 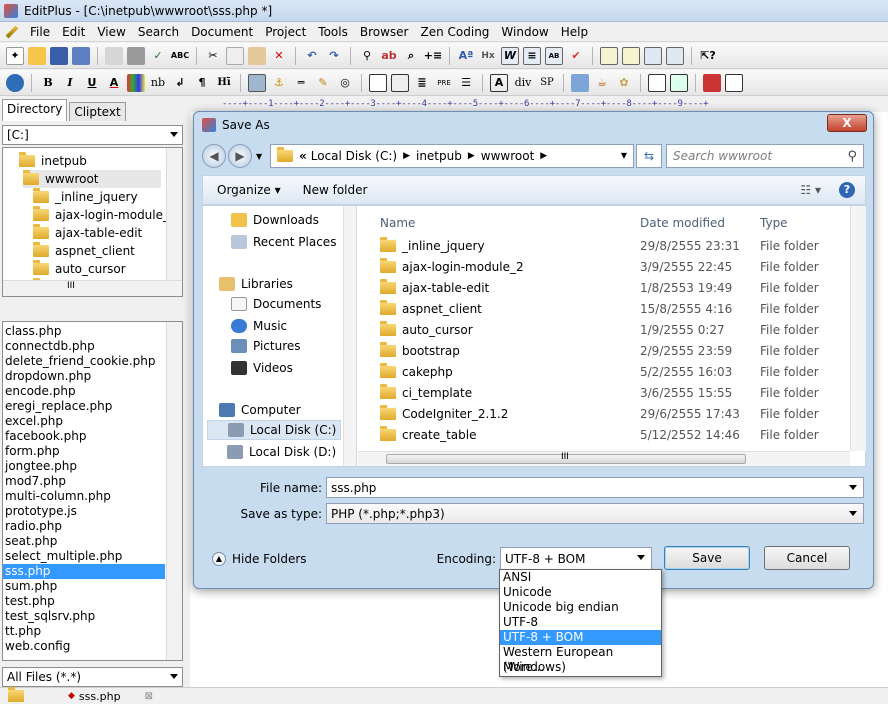 What do you see at coordinates (580, 577) in the screenshot?
I see `encoding-option: ANSI` at bounding box center [580, 577].